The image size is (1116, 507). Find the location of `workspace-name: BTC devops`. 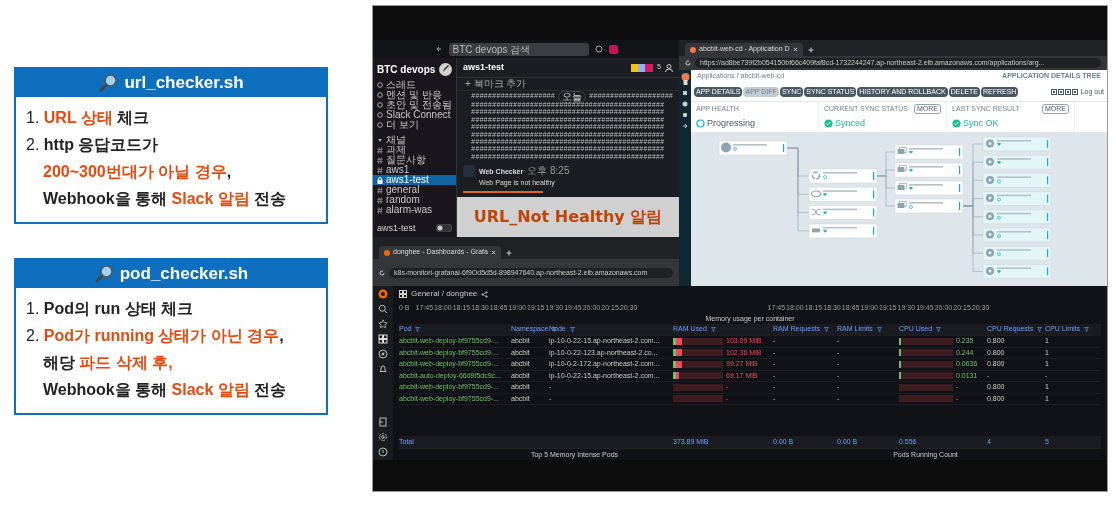

workspace-name: BTC devops is located at coordinates (406, 69).